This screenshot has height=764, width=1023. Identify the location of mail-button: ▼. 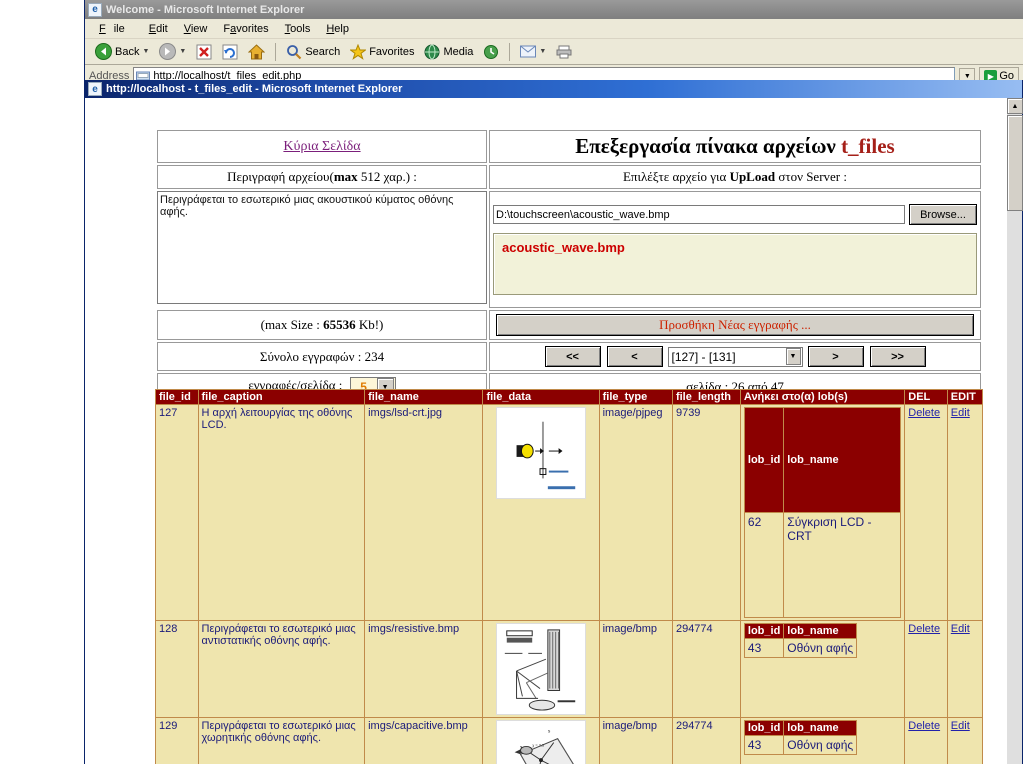
(533, 51).